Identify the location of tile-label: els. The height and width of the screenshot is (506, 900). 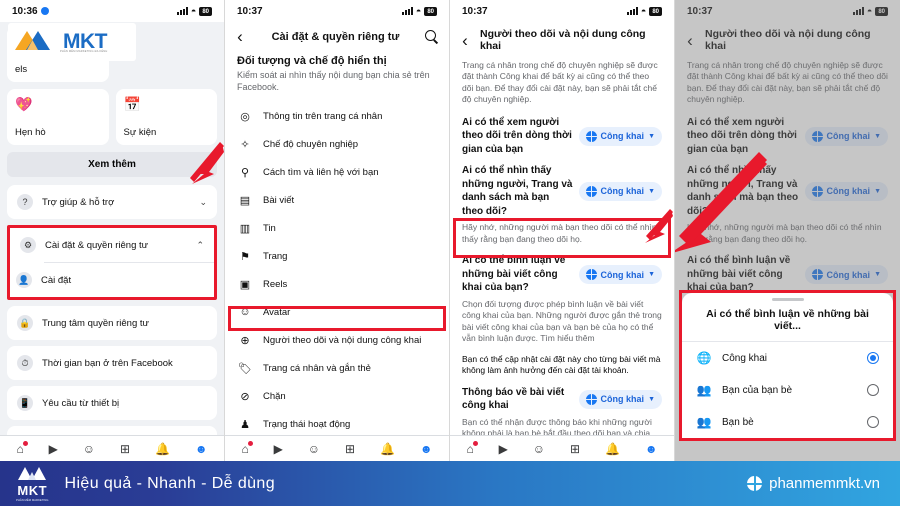
(21, 69).